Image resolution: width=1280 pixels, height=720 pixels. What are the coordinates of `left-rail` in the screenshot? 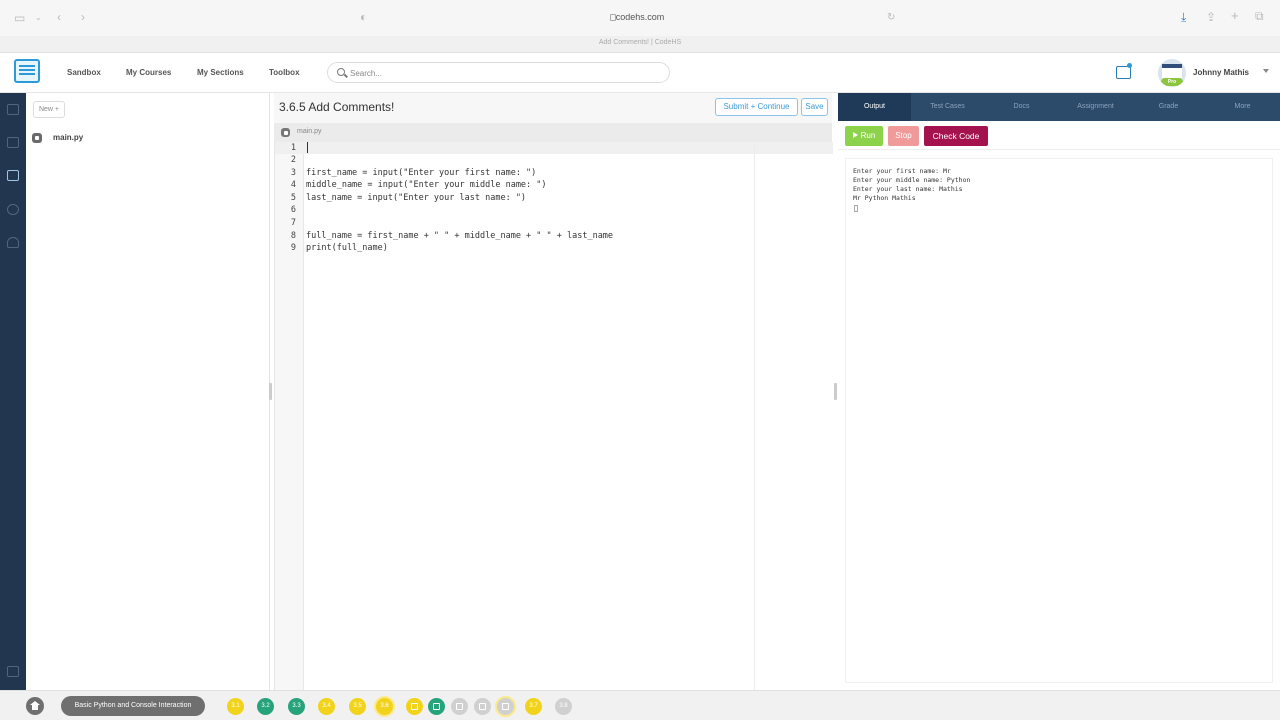 It's located at (13, 391).